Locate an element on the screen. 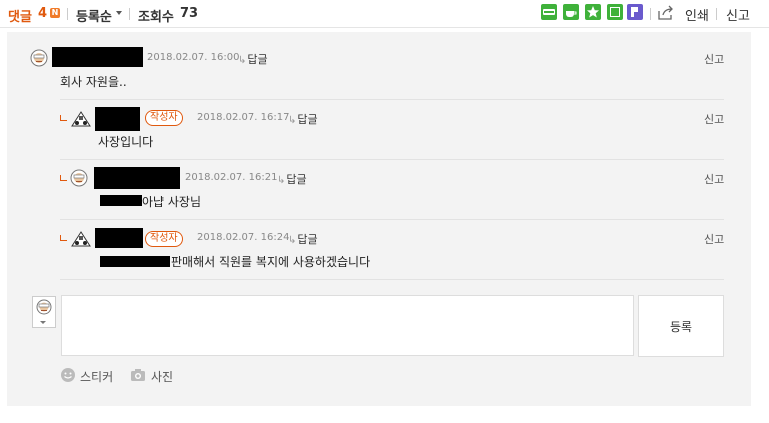  comment-text: 판매해서 직원를 복지에 사용하겠습니다 is located at coordinates (271, 262).